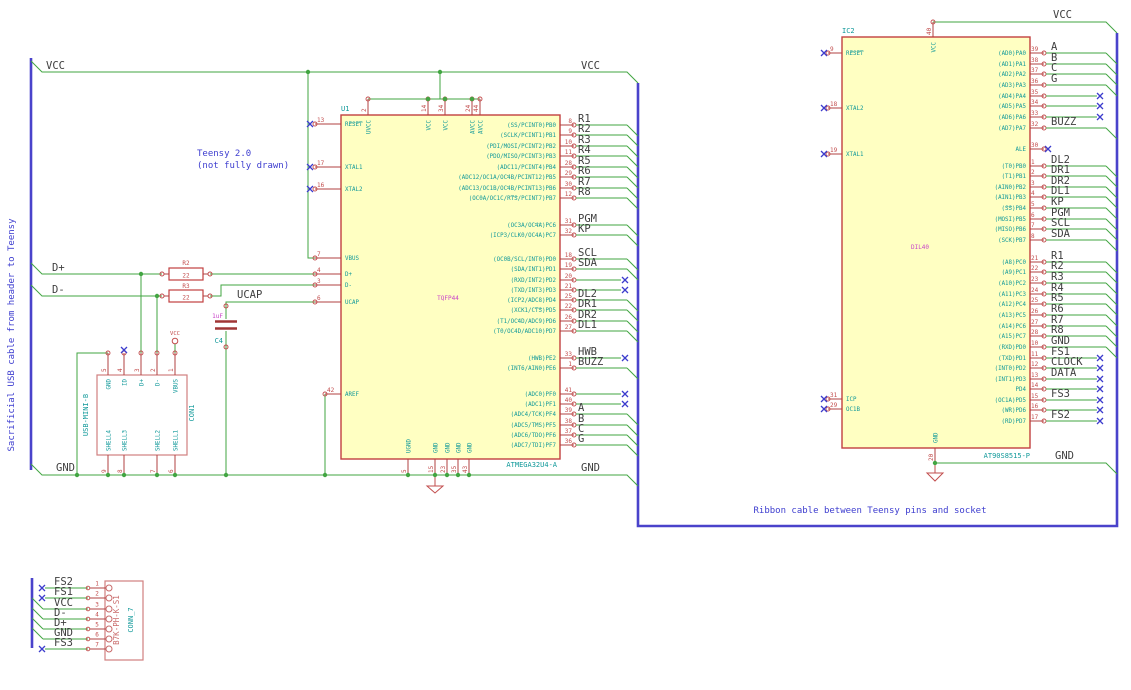 This screenshot has width=1131, height=690. Describe the element at coordinates (1012, 316) in the screenshot. I see `pin-name: (A13)PC5` at that location.